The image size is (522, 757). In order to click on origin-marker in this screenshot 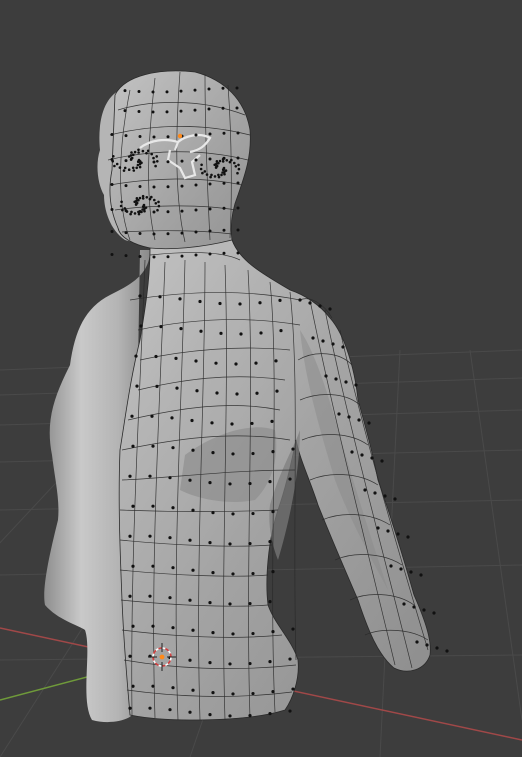, I will do `click(180, 136)`.